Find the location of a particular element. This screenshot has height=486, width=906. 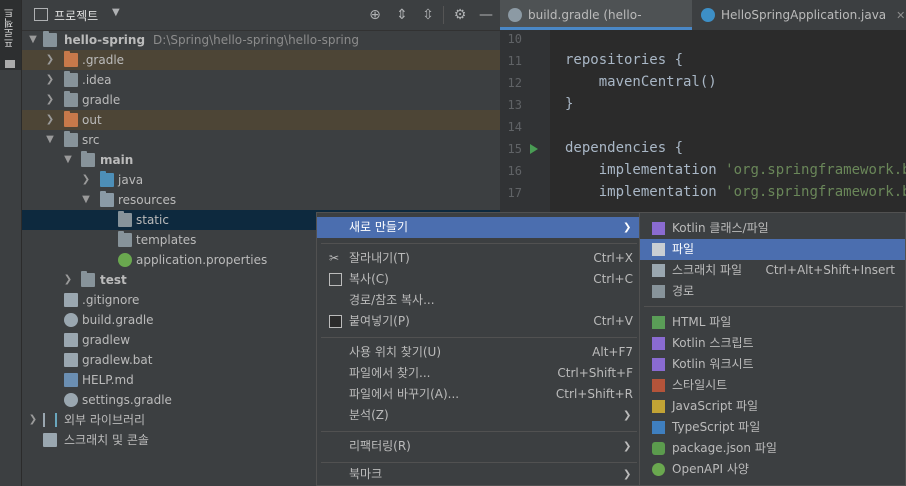

project-panel-title: 프로젝트 is located at coordinates (76, 15).